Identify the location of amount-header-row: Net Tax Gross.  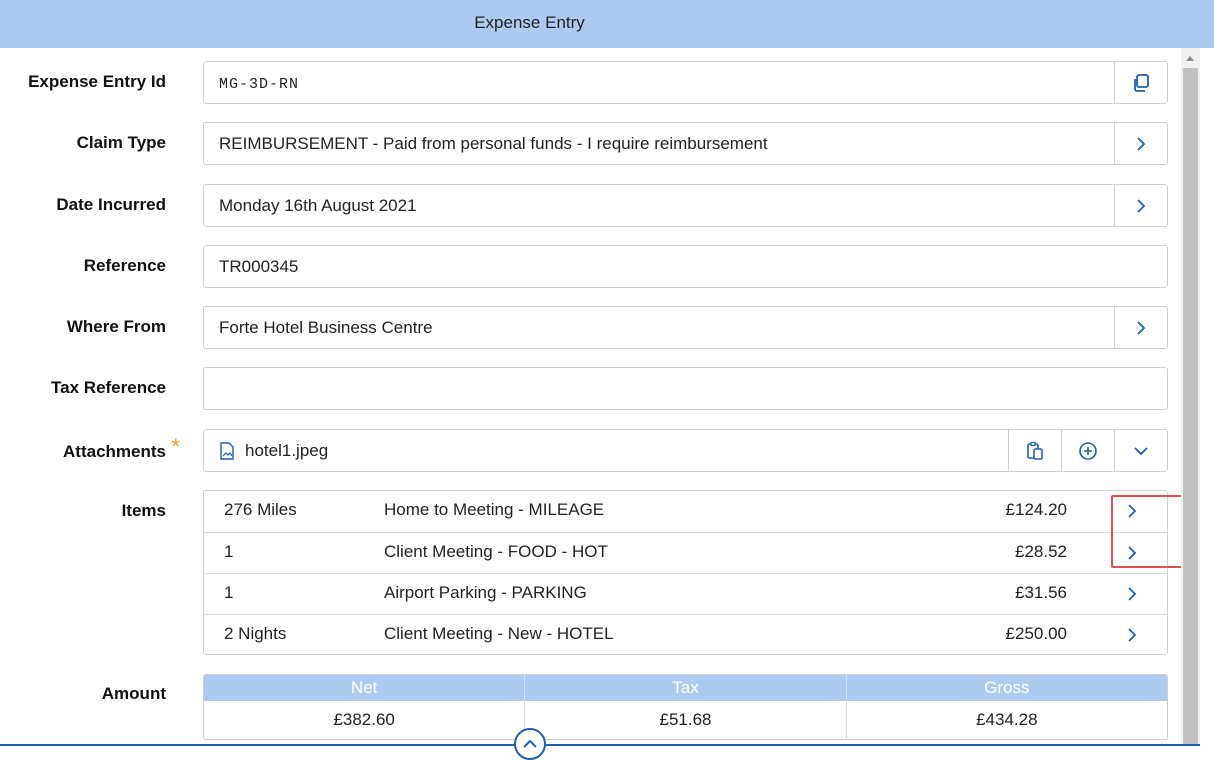
(685, 688).